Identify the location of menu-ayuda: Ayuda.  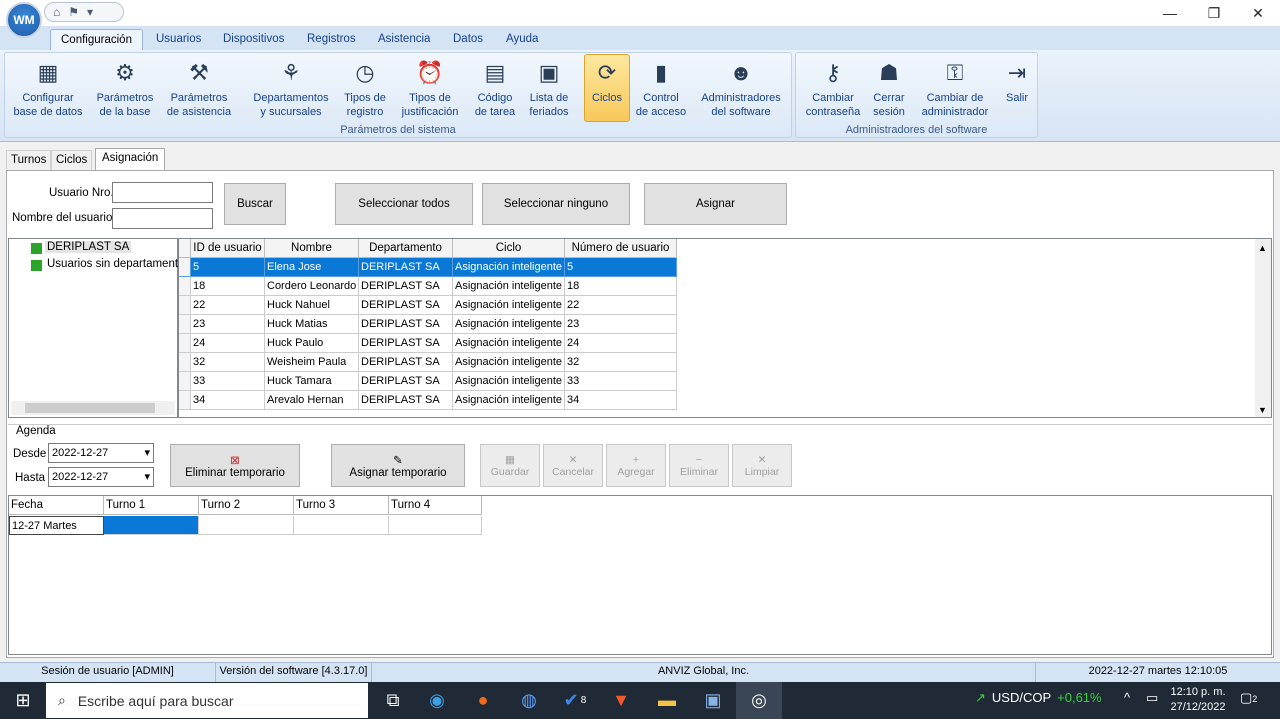
(522, 39).